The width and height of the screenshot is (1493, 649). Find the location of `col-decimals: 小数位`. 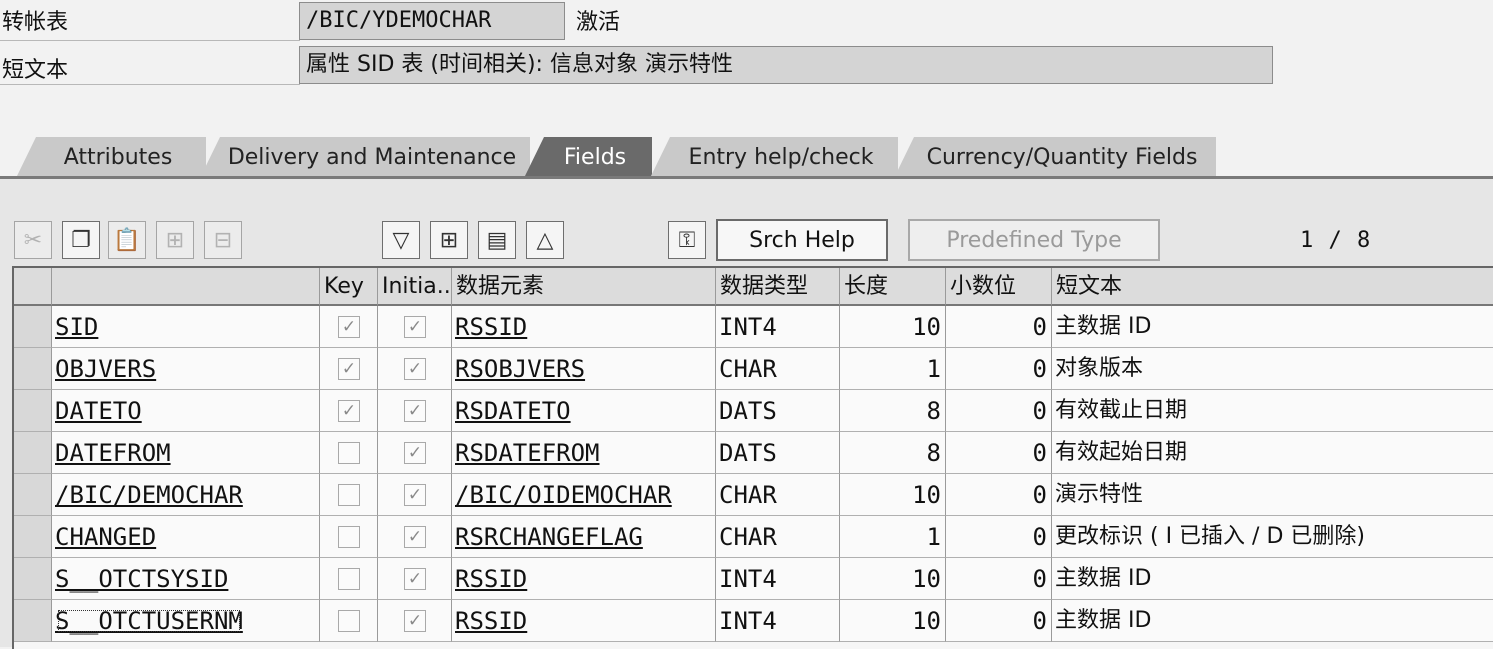

col-decimals: 小数位 is located at coordinates (999, 287).